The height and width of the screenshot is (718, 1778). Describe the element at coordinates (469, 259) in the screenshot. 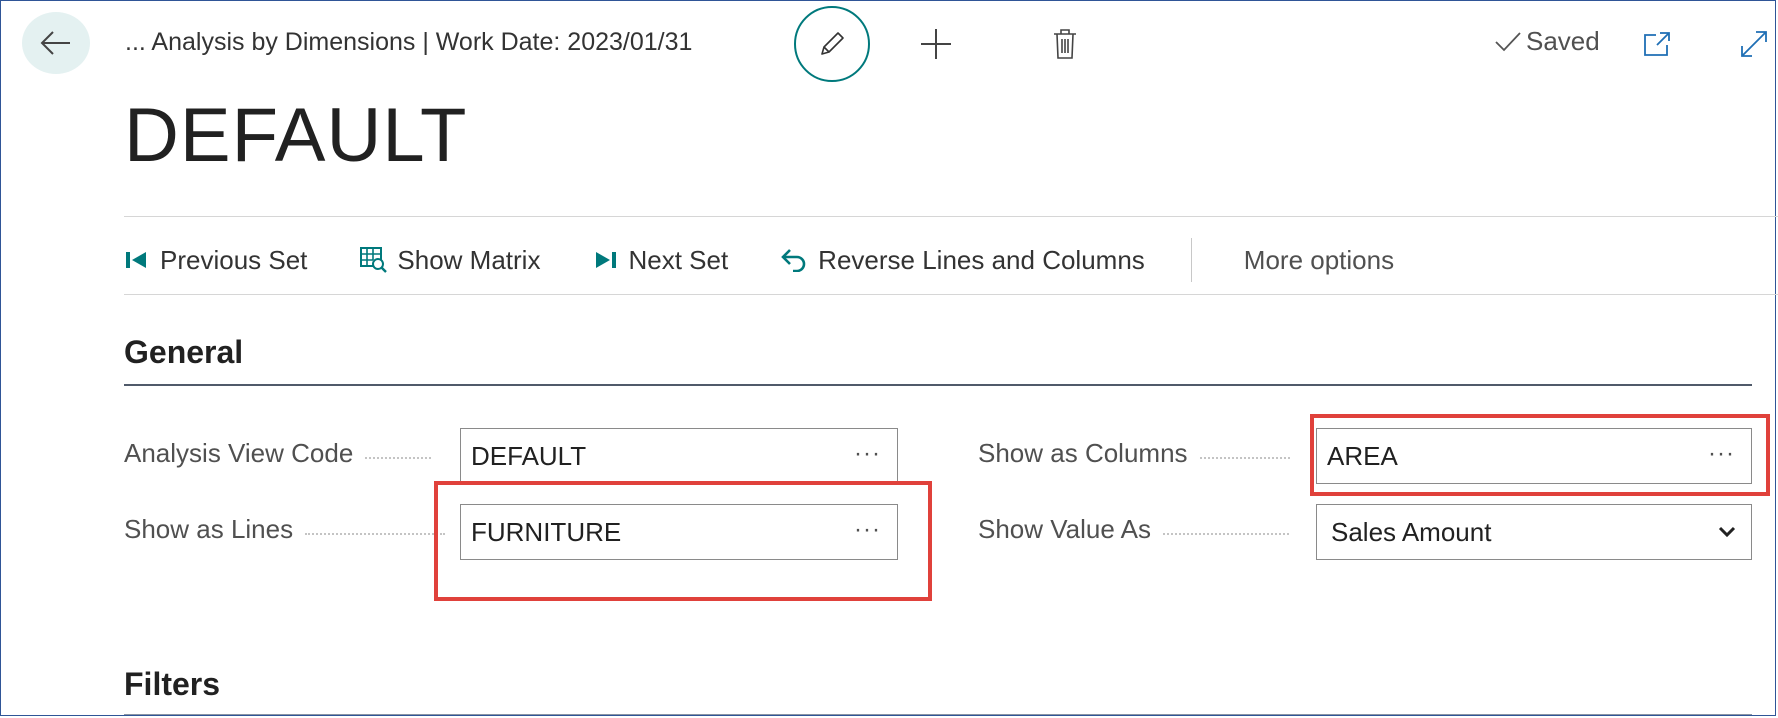

I see `show-matrix-label: Show Matrix` at that location.